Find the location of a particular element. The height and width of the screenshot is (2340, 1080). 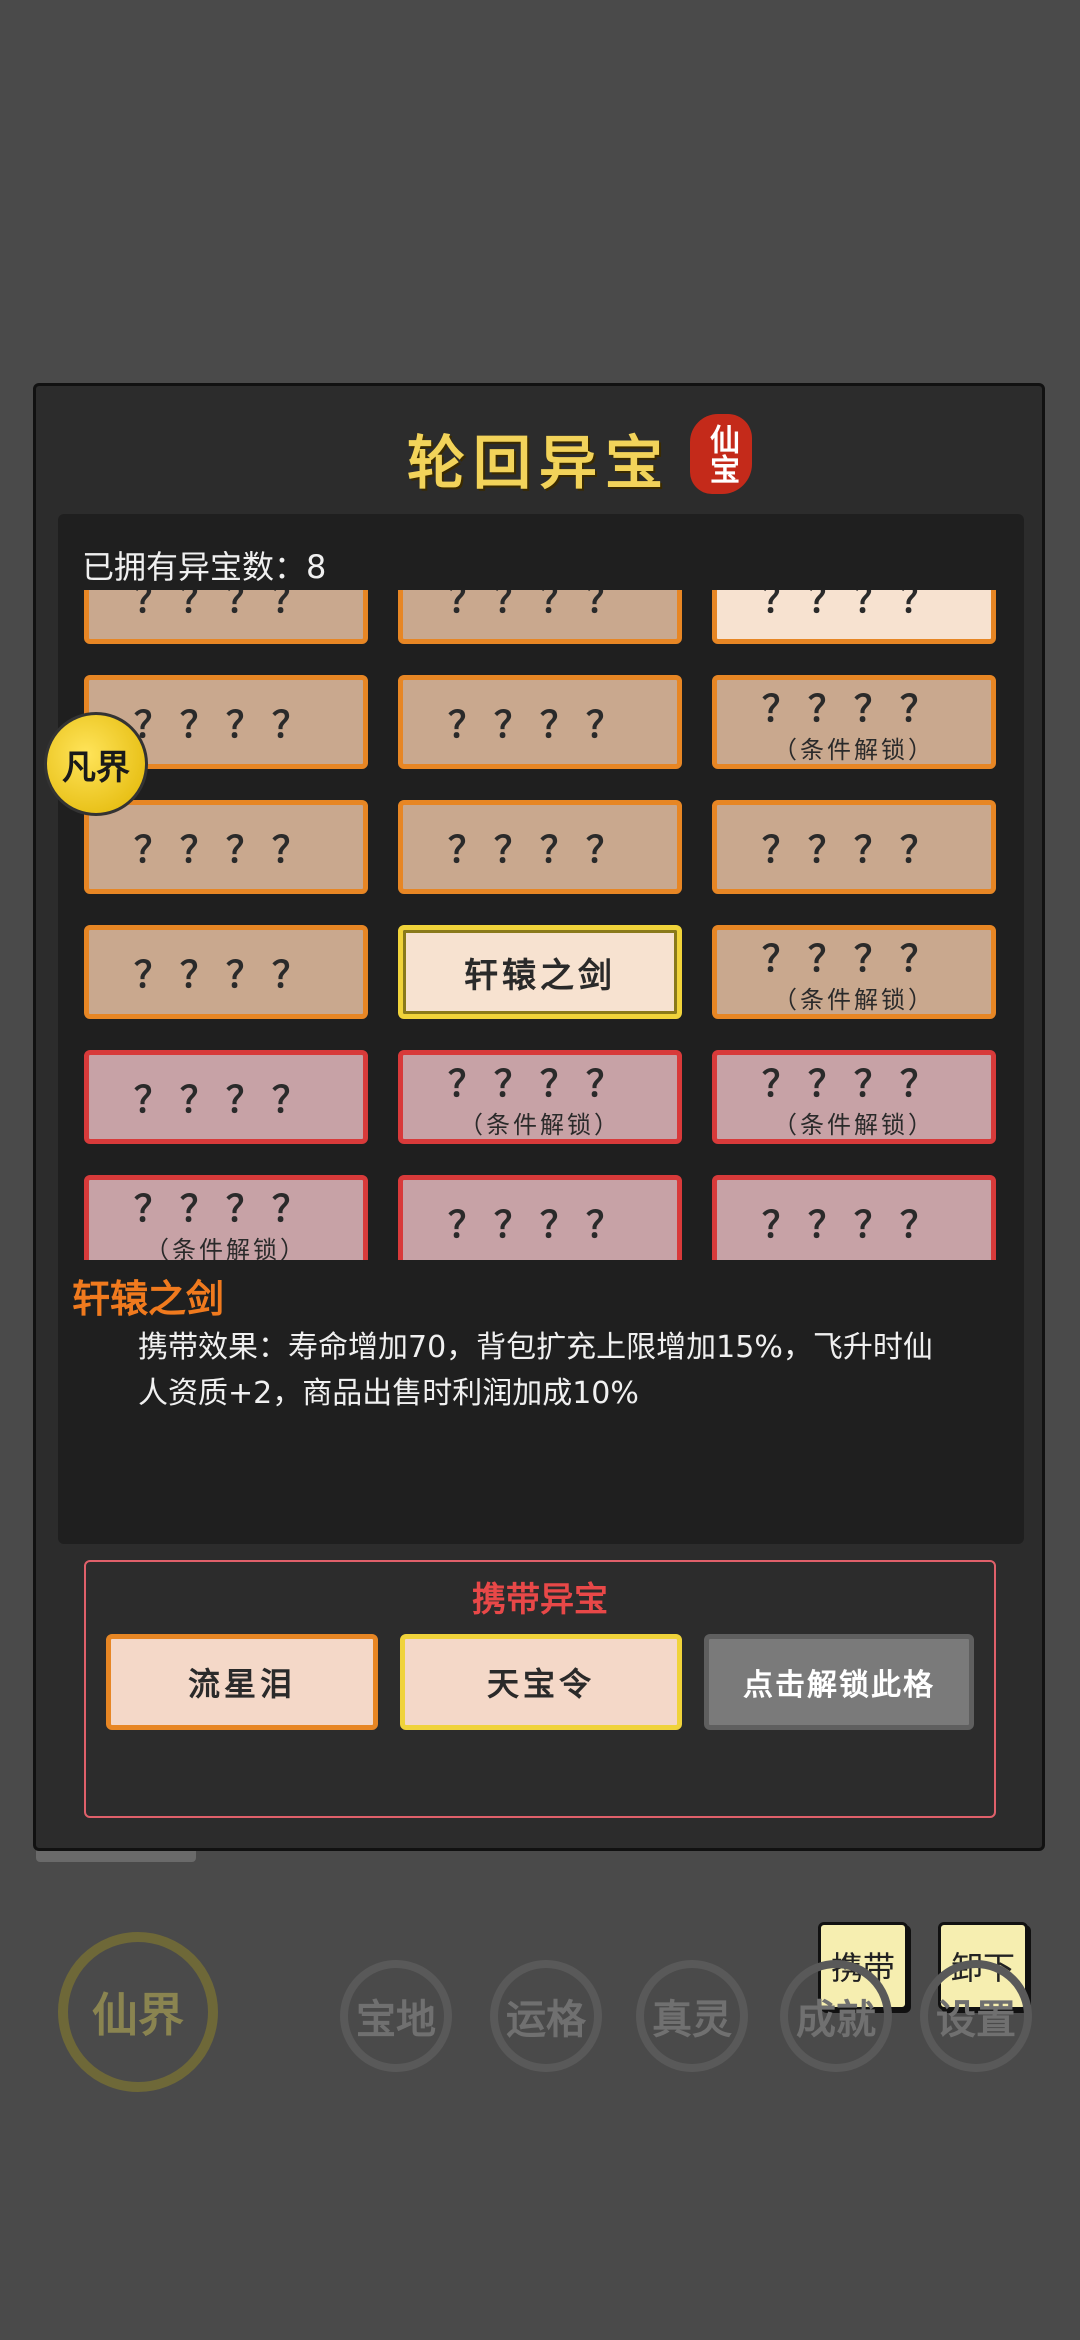

nav-settings: 设置 is located at coordinates (976, 2016).